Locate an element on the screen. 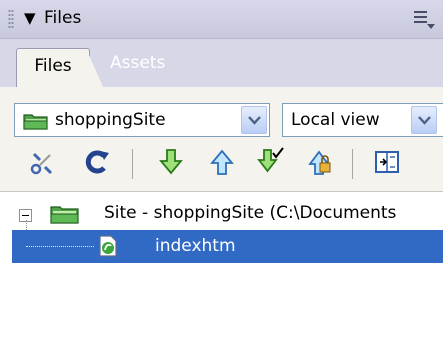 This screenshot has height=345, width=443. connect-icon is located at coordinates (43, 162).